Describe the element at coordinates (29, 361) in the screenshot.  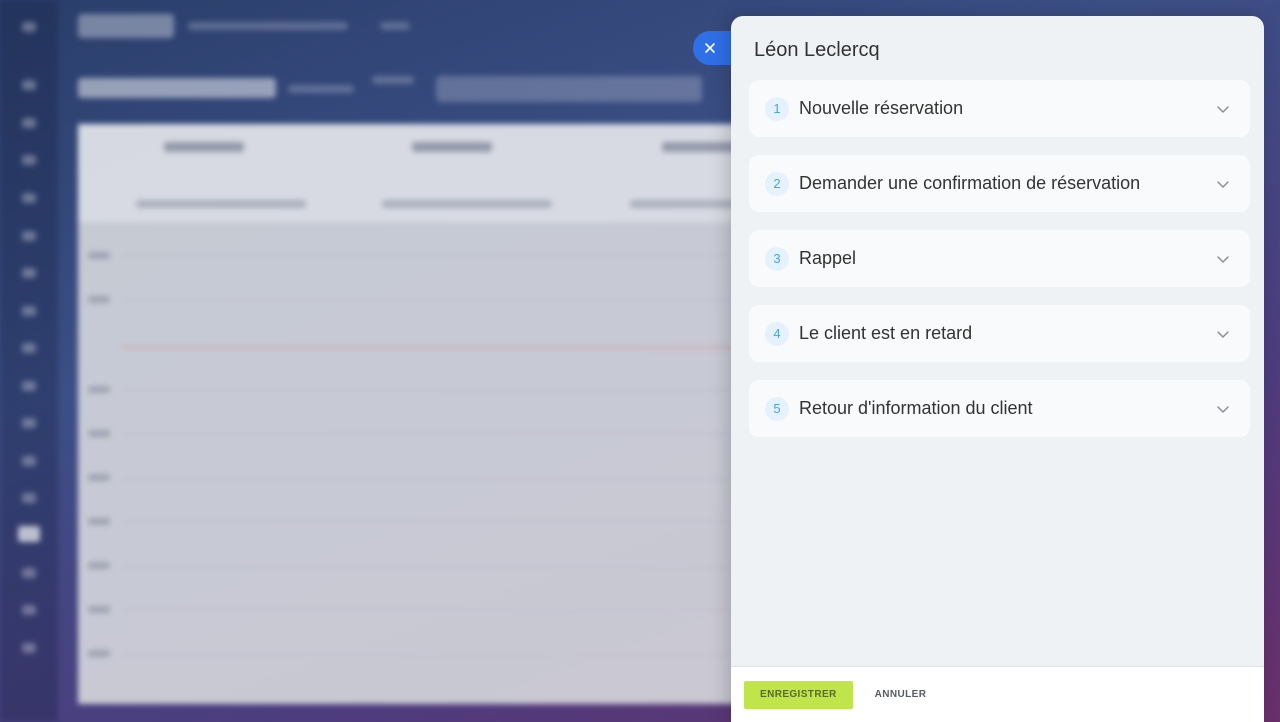
I see `background-nav-rail` at that location.